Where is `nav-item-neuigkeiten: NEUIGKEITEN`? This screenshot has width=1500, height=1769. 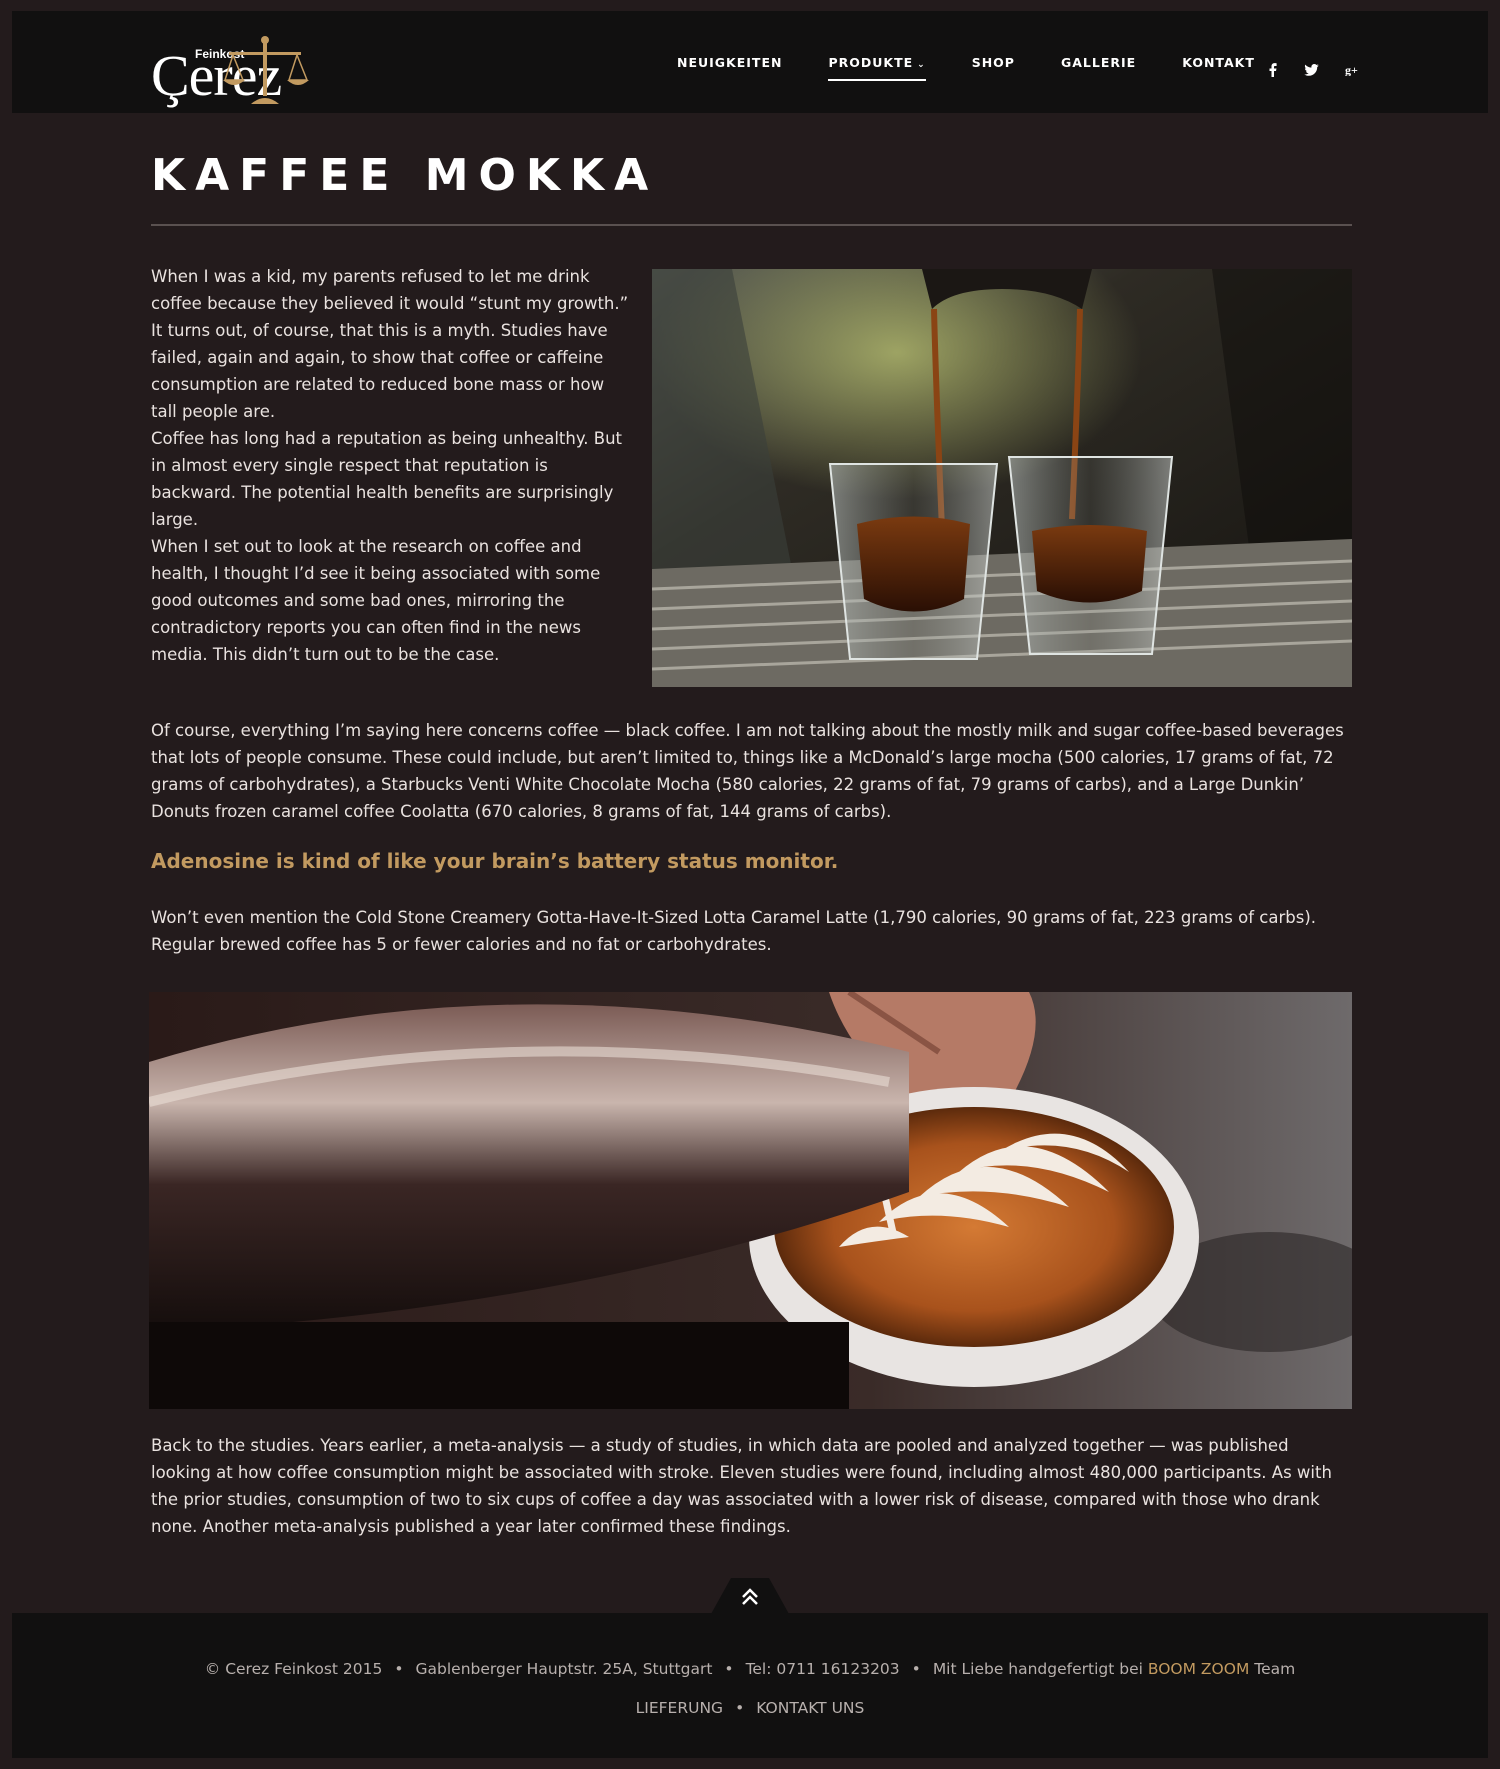 nav-item-neuigkeiten: NEUIGKEITEN is located at coordinates (729, 68).